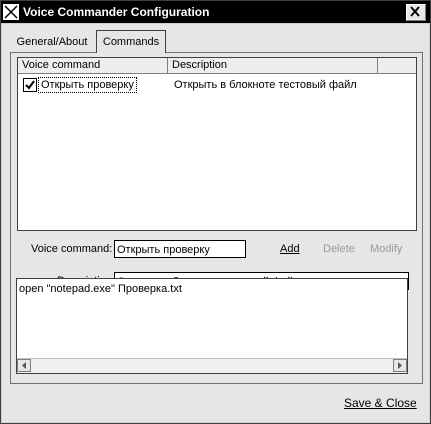  I want to click on delete-button: Delete, so click(339, 249).